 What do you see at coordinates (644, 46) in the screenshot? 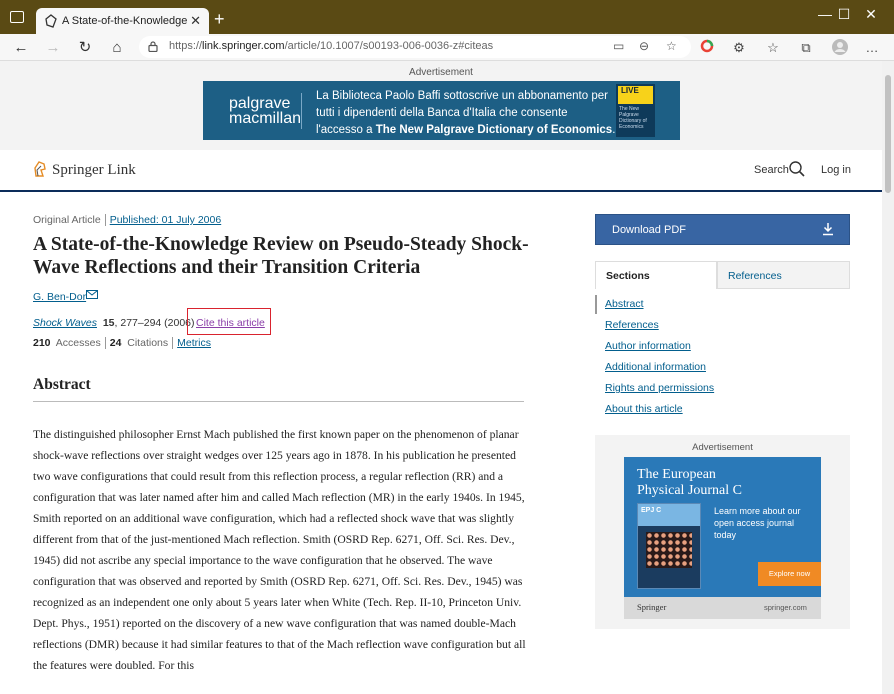
I see `zoom-icon: ⊖` at bounding box center [644, 46].